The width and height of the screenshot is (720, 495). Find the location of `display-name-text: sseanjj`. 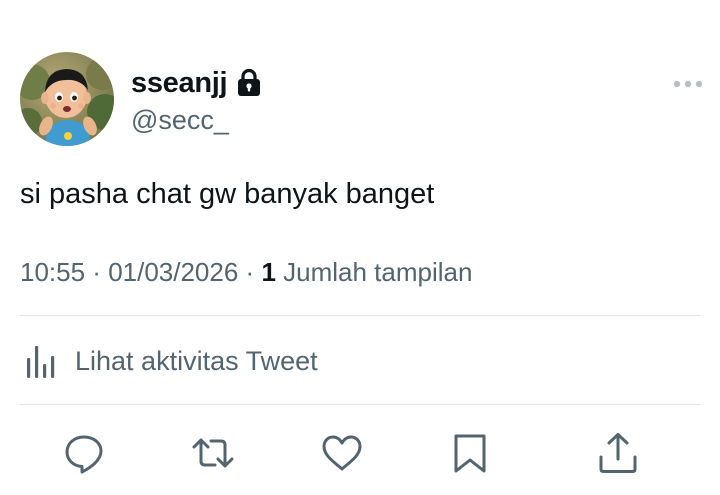

display-name-text: sseanjj is located at coordinates (179, 83).